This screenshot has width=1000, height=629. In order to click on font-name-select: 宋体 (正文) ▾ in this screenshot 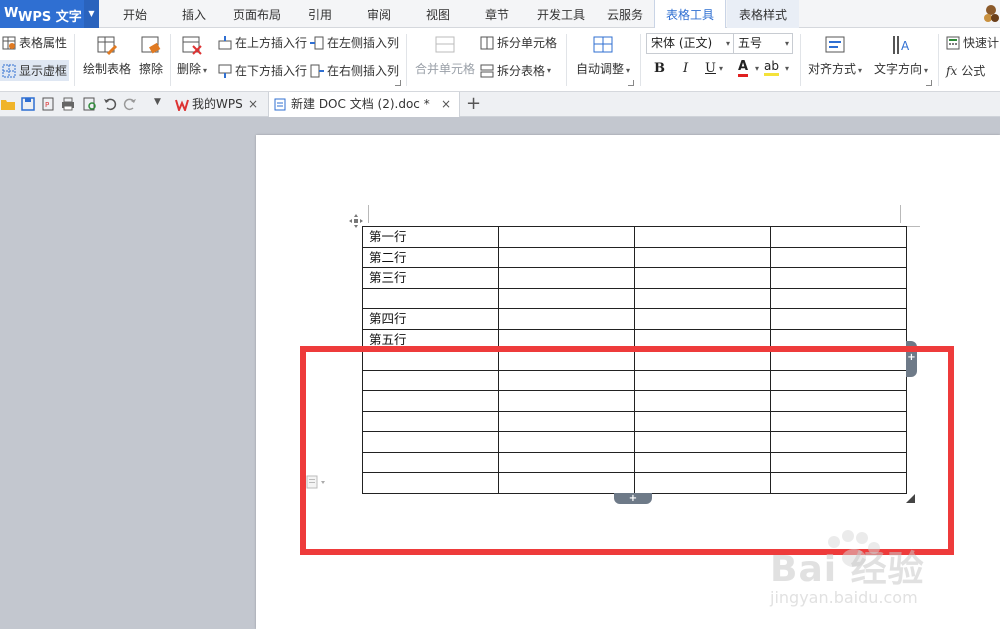, I will do `click(690, 43)`.